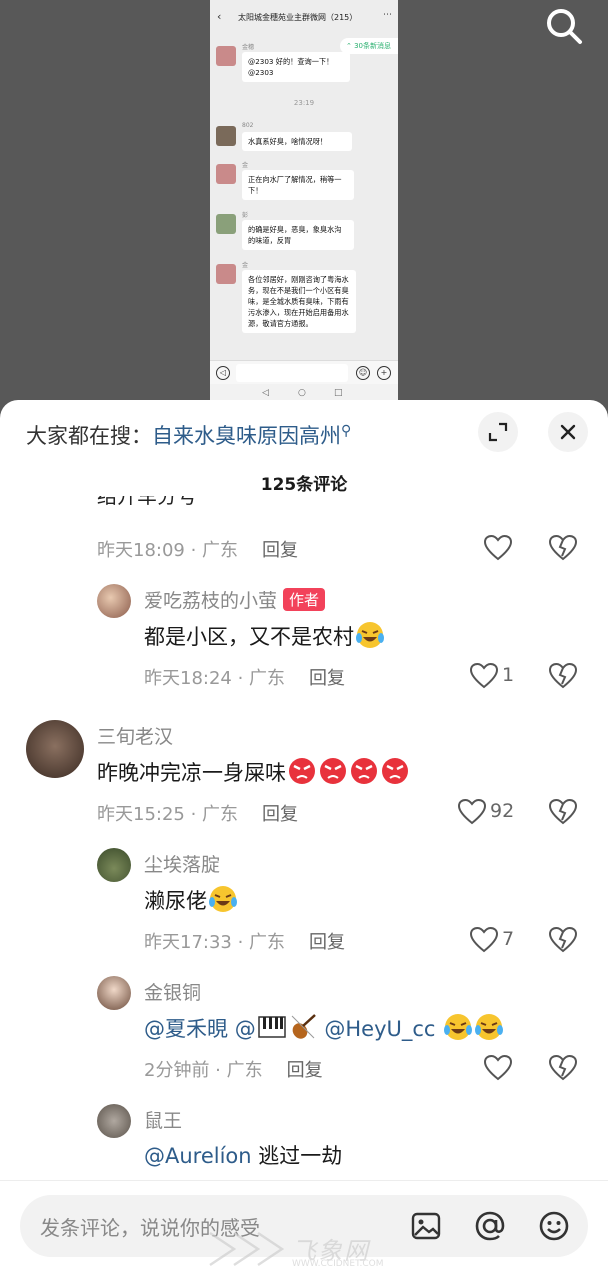 This screenshot has width=608, height=1273. Describe the element at coordinates (363, 373) in the screenshot. I see `emoji-icon: ☺` at that location.